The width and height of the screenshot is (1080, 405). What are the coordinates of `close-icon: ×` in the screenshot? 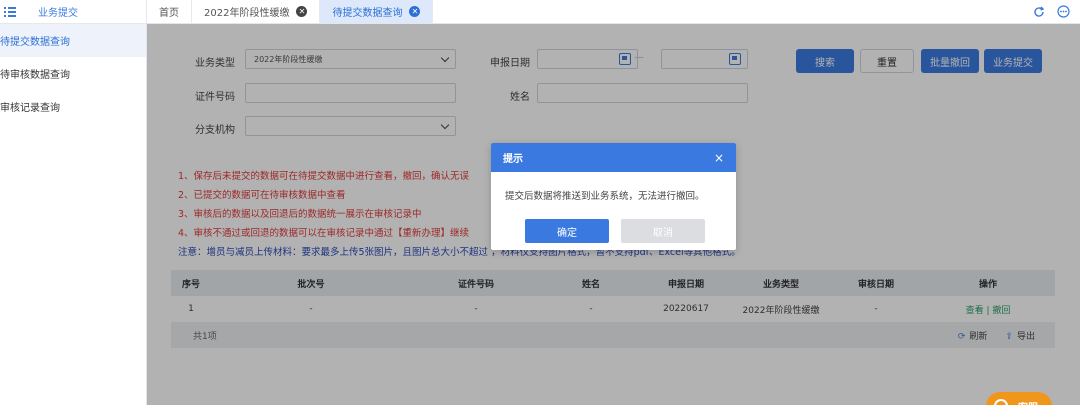 It's located at (719, 158).